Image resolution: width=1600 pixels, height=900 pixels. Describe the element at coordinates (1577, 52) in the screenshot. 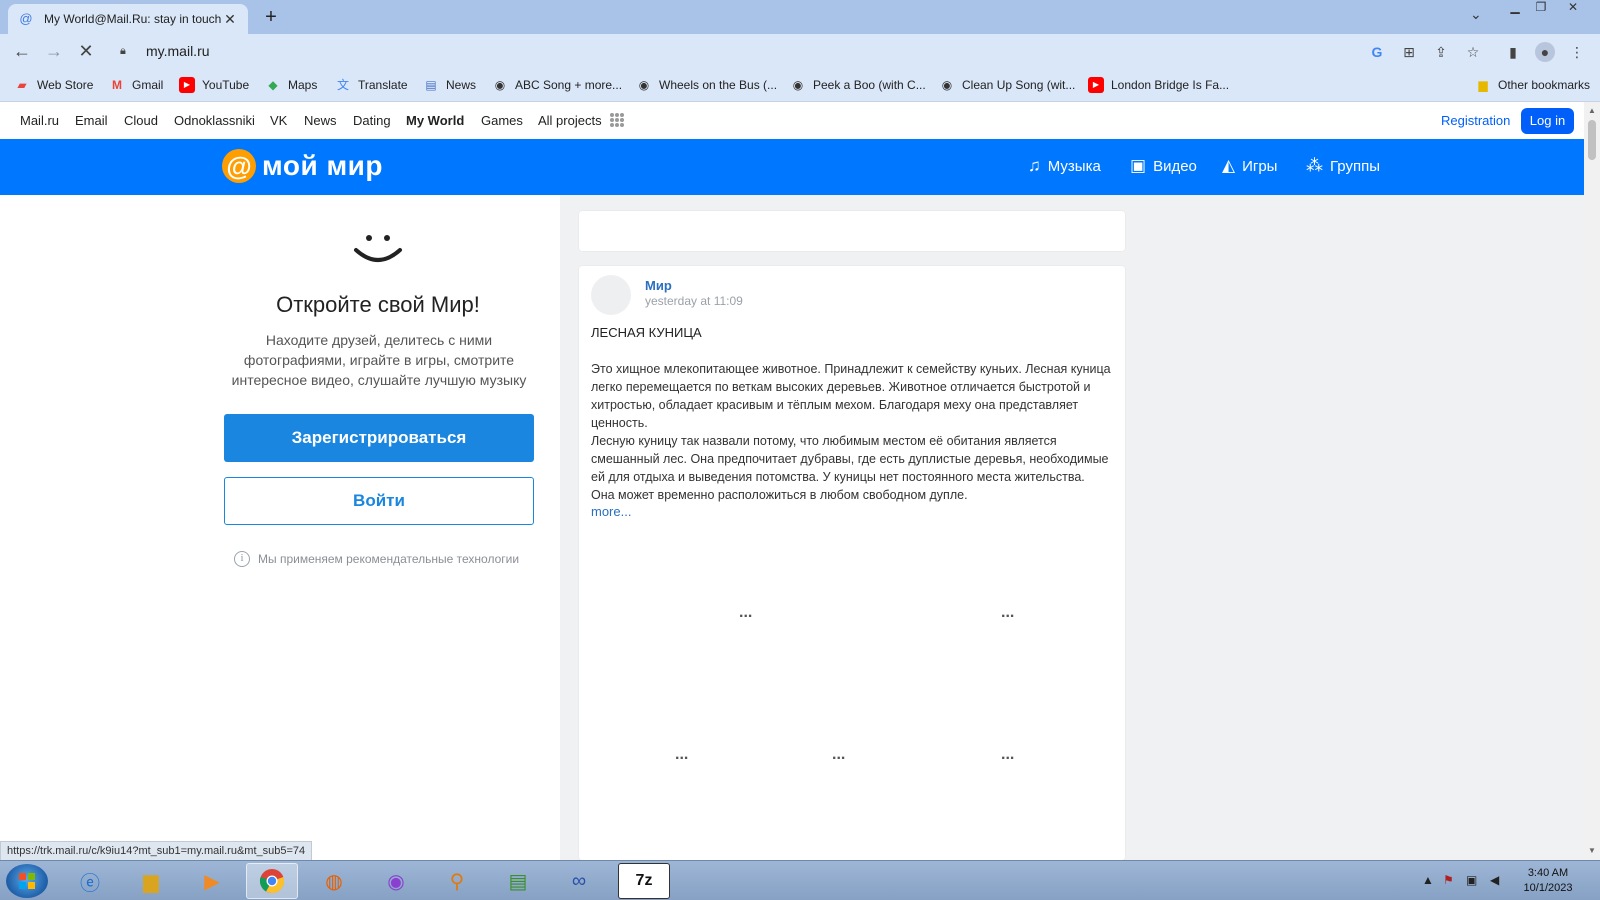

I see `menu-kebab-icon: ⋮` at that location.